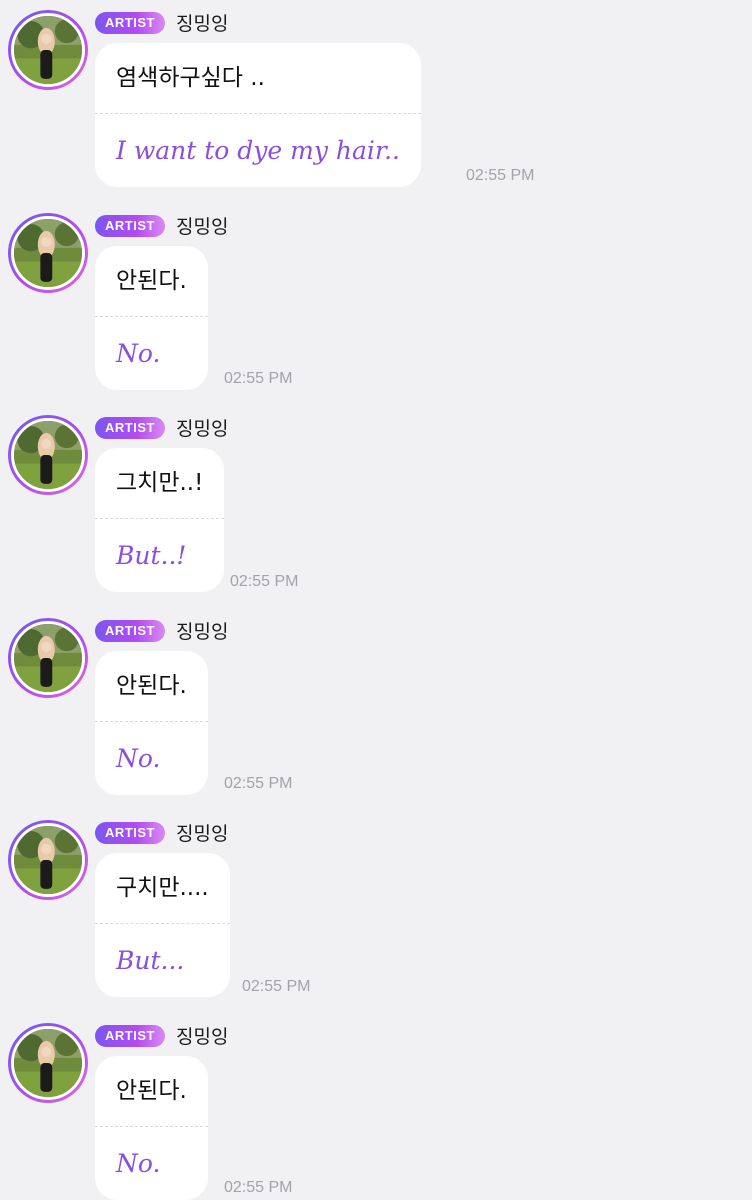 The image size is (752, 1200). Describe the element at coordinates (160, 483) in the screenshot. I see `message-text: 그치만..!` at that location.